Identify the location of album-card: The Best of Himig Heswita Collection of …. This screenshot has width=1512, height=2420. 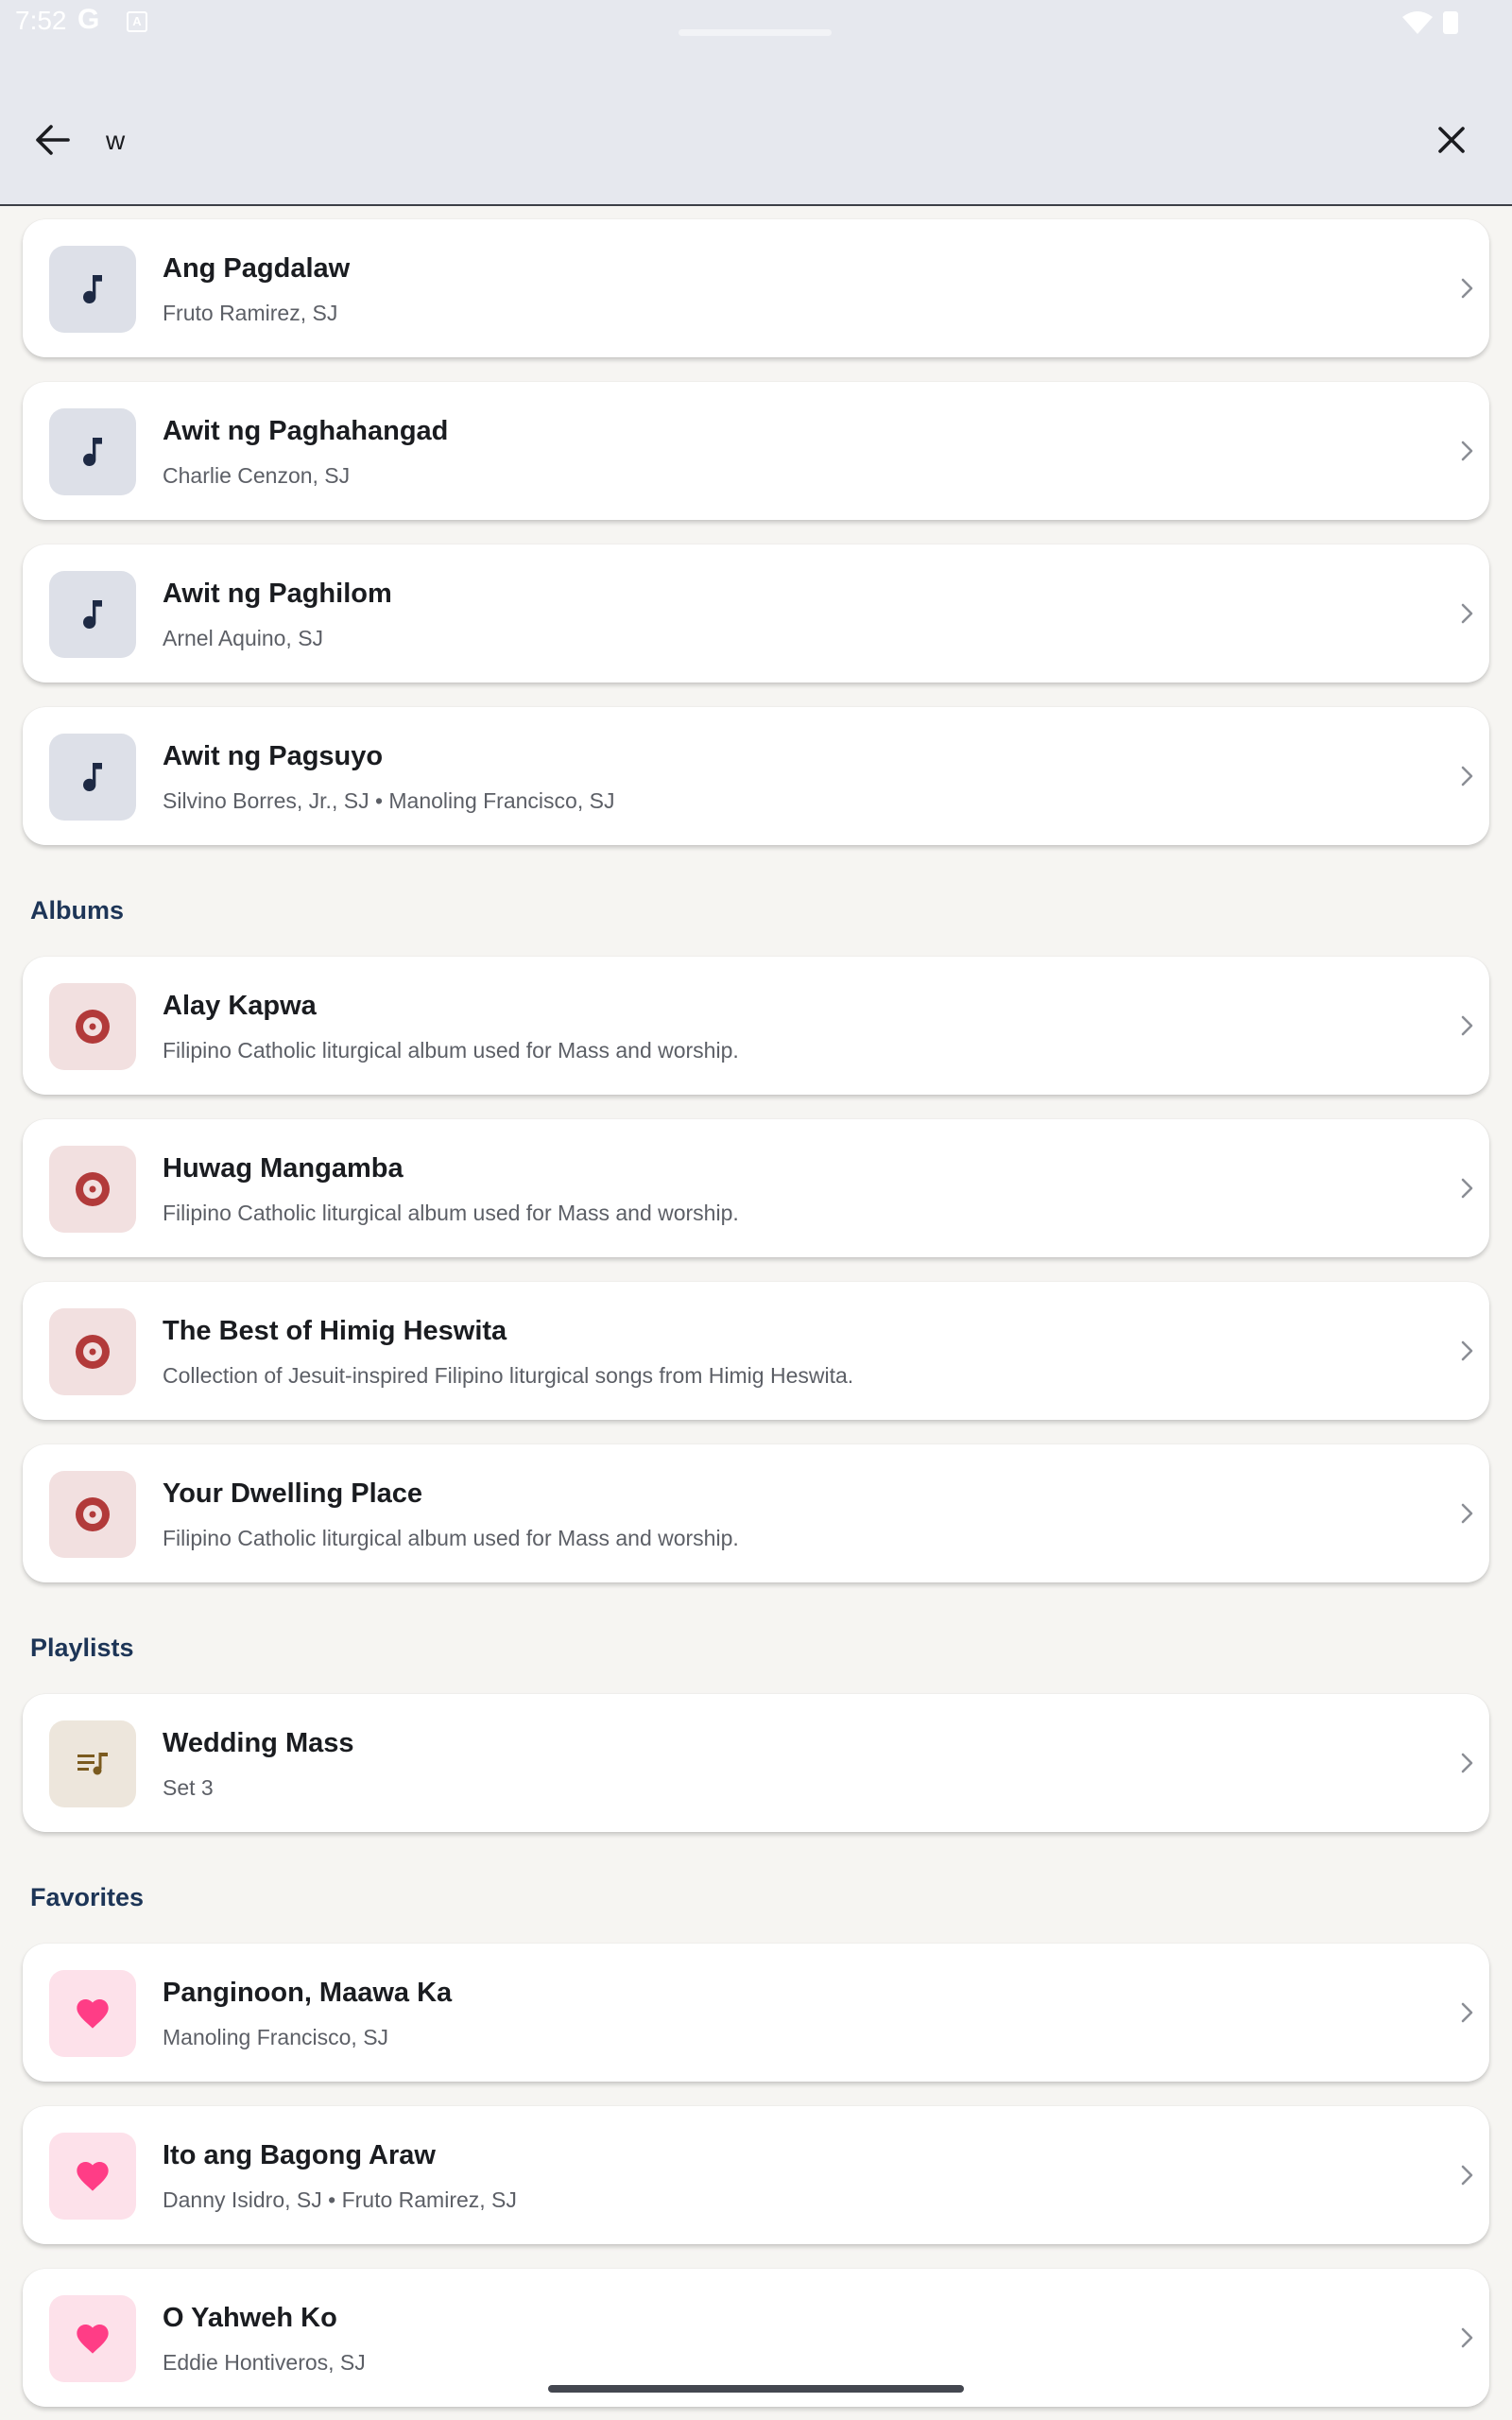
(756, 1351).